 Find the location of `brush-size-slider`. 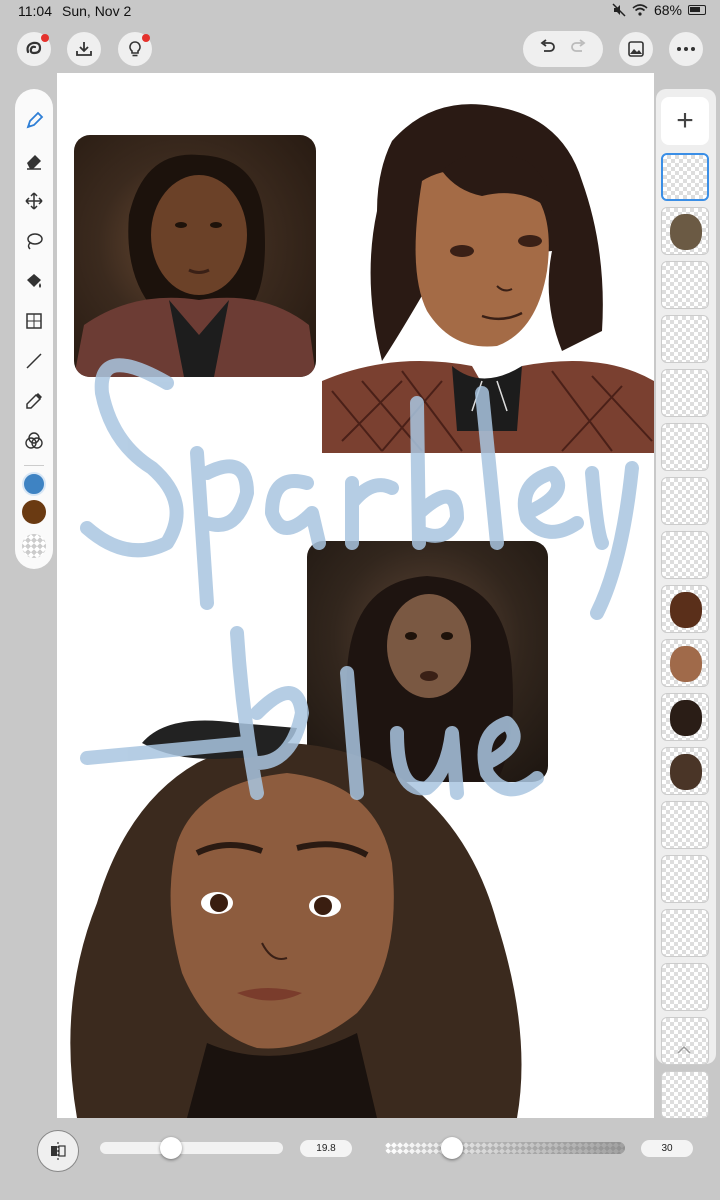

brush-size-slider is located at coordinates (191, 1148).